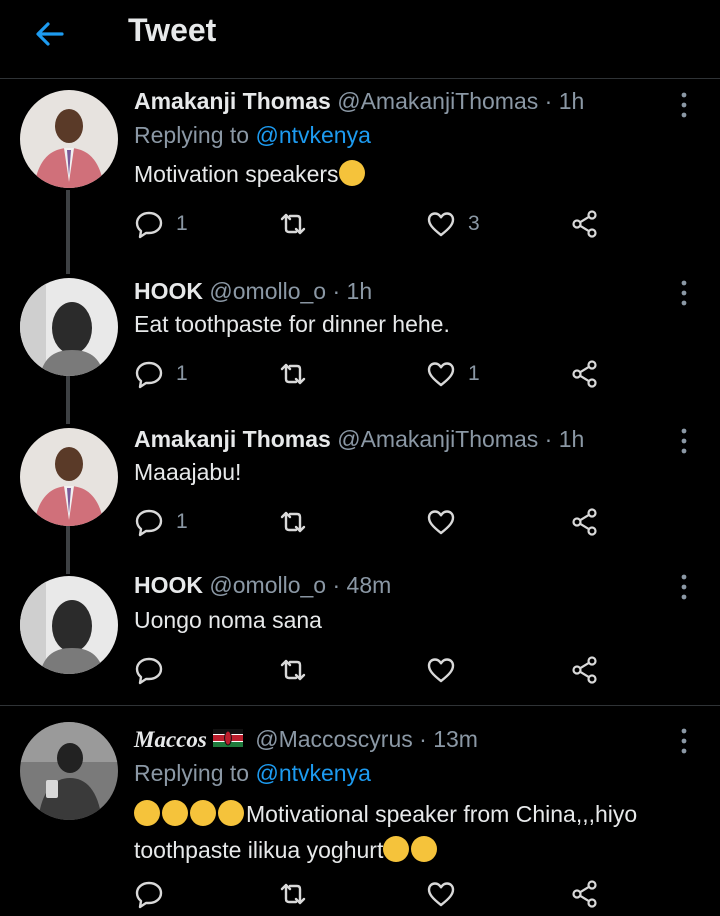 The height and width of the screenshot is (916, 720). I want to click on tweet-header: HOOK @omollo_o · 1h, so click(253, 291).